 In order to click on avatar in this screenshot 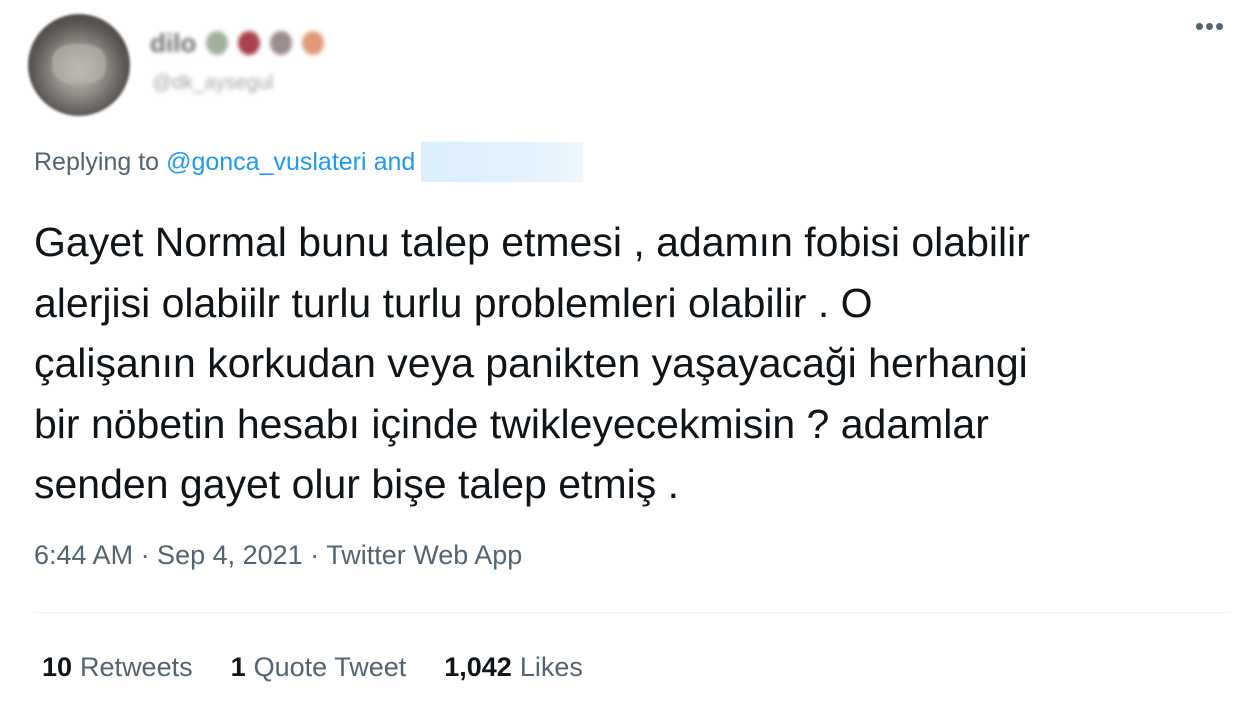, I will do `click(79, 65)`.